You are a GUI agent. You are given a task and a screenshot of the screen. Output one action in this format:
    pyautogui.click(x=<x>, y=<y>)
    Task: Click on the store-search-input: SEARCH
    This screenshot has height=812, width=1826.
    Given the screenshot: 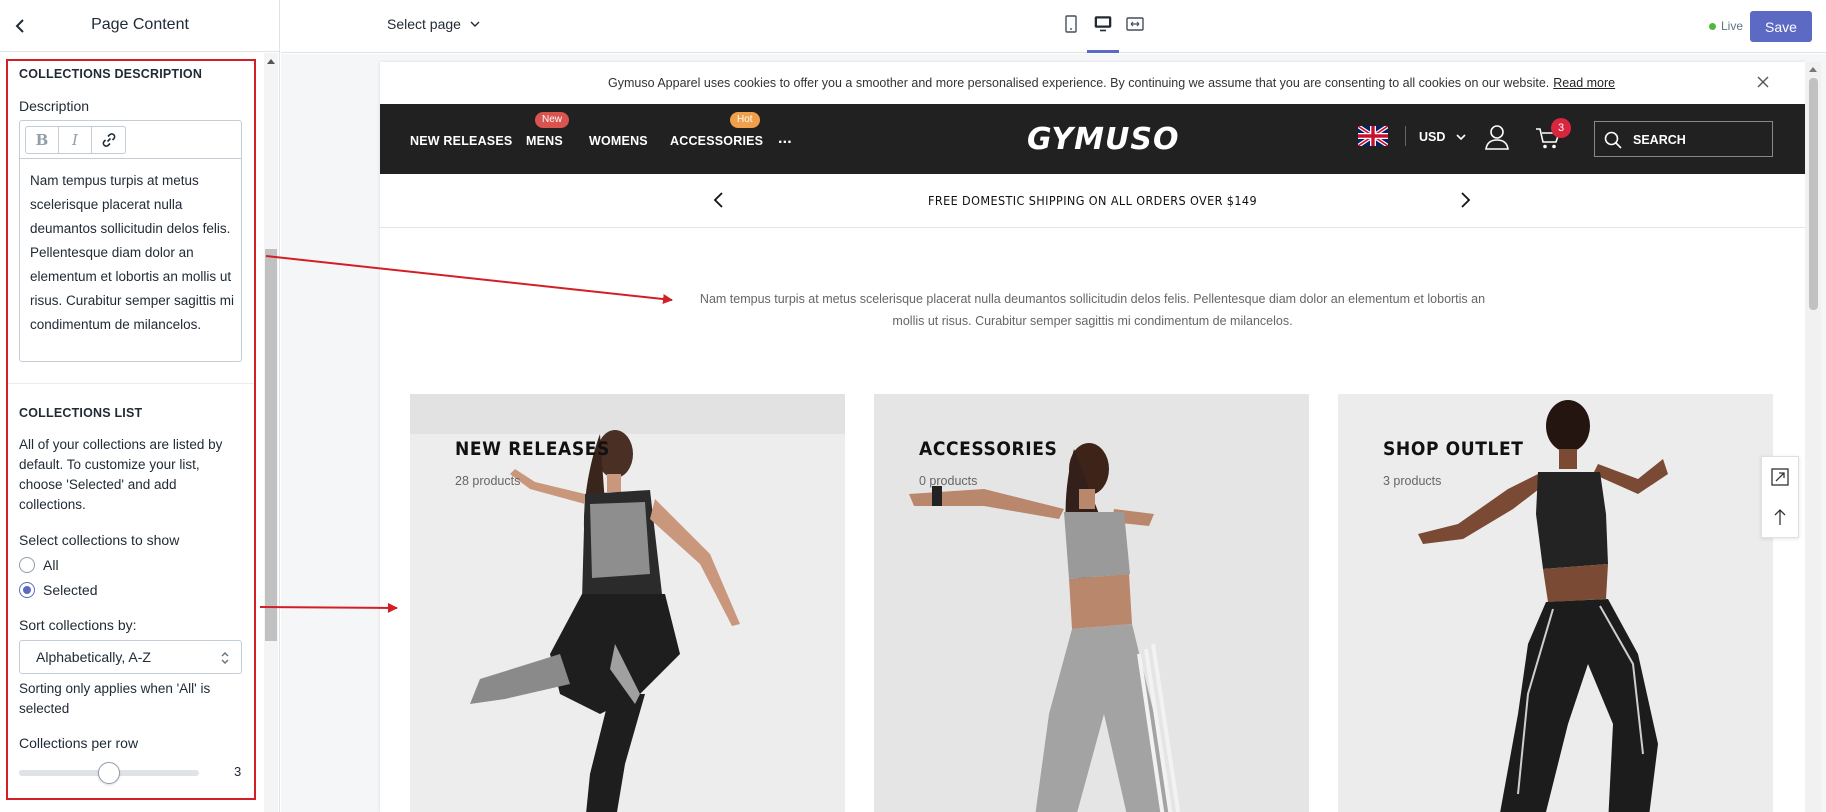 What is the action you would take?
    pyautogui.click(x=1683, y=139)
    